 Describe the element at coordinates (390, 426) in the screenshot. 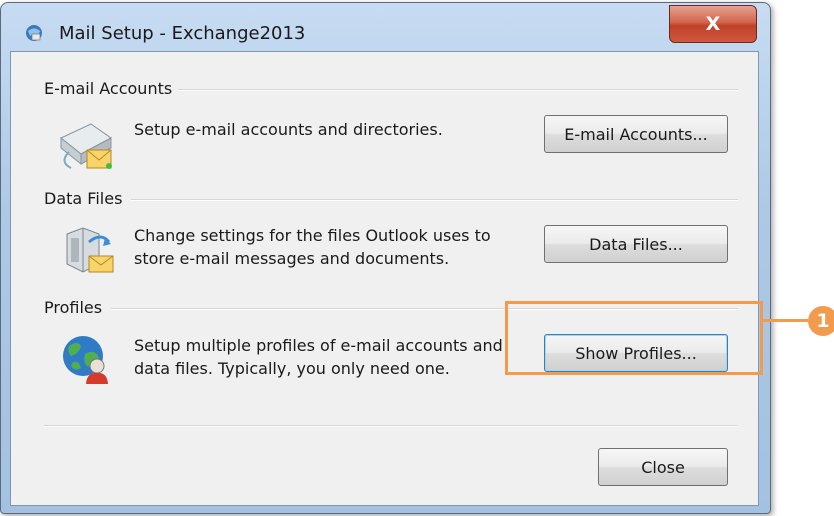

I see `footer-divider` at that location.